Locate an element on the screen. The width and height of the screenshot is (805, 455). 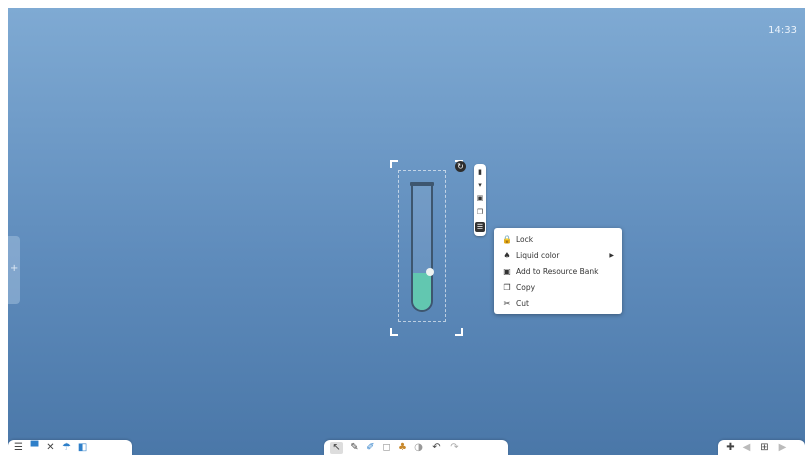
liquid-level-handle is located at coordinates (430, 272).